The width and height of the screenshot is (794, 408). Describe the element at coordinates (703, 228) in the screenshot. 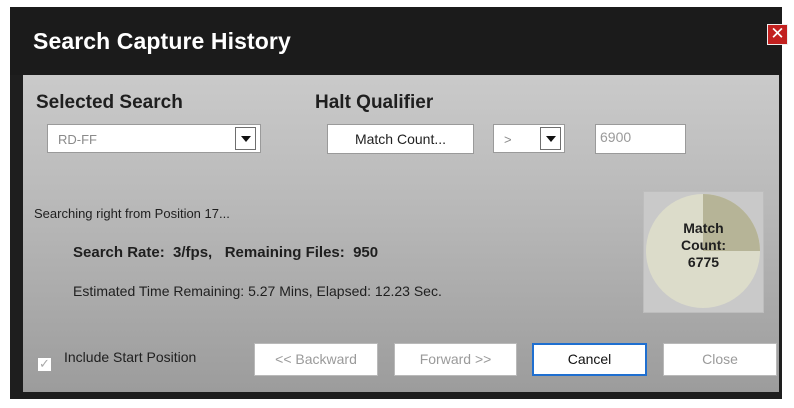

I see `match-count-label-line1: Match` at that location.